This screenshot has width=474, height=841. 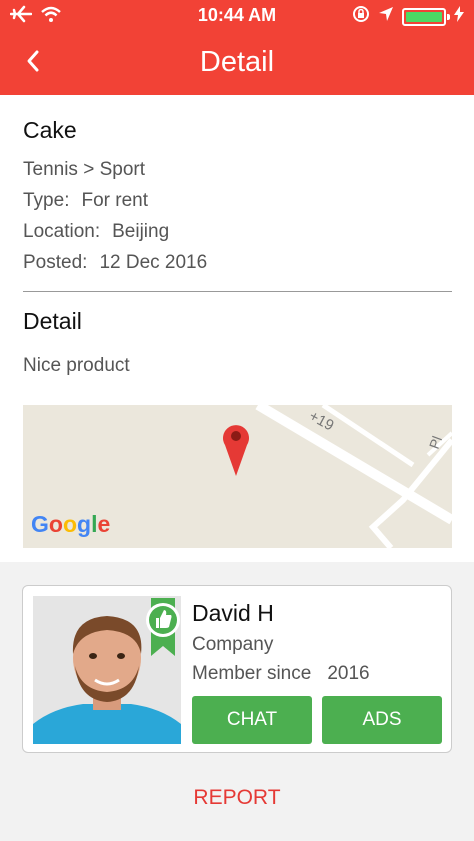 What do you see at coordinates (153, 262) in the screenshot?
I see `posted-value: 12 Dec 2016` at bounding box center [153, 262].